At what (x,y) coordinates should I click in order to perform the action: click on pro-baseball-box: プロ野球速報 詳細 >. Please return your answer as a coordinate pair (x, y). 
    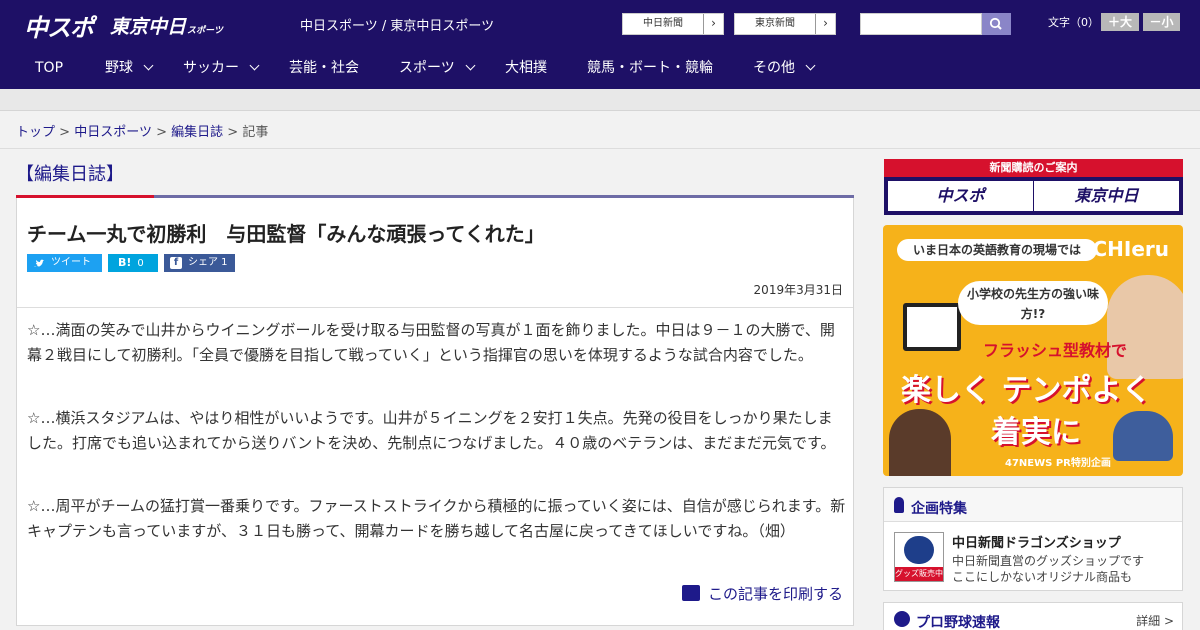
    Looking at the image, I should click on (1033, 616).